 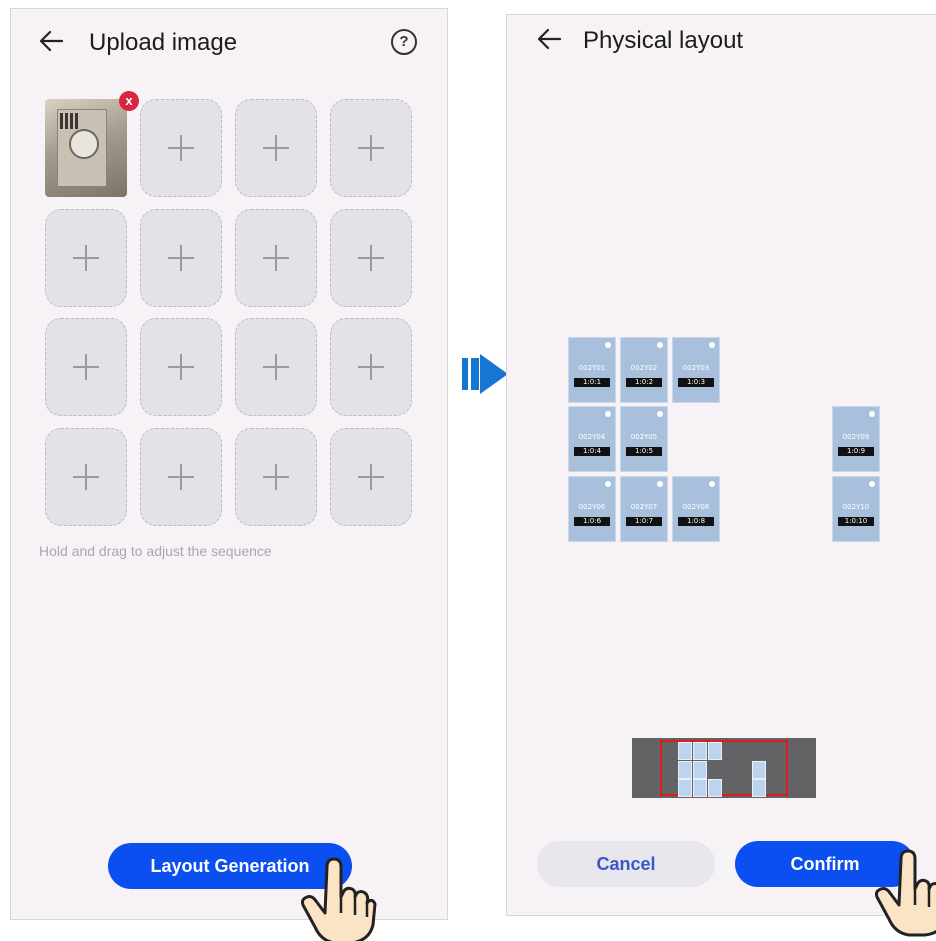 What do you see at coordinates (592, 451) in the screenshot?
I see `panel-position-label: 1:0:4` at bounding box center [592, 451].